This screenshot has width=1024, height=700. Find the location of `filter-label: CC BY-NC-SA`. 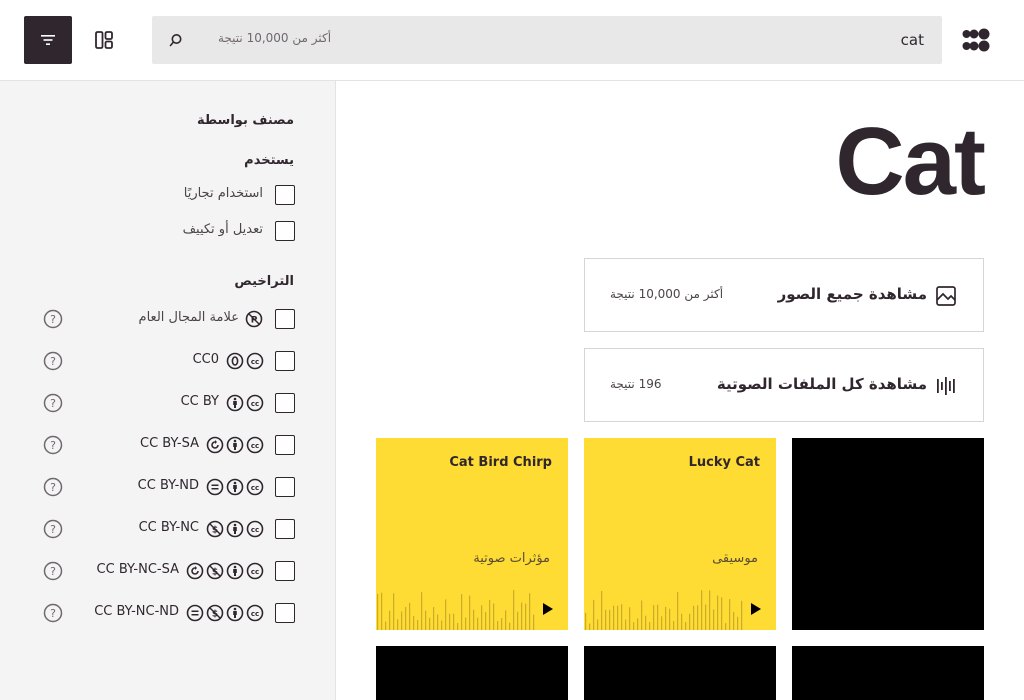

filter-label: CC BY-NC-SA is located at coordinates (137, 569).